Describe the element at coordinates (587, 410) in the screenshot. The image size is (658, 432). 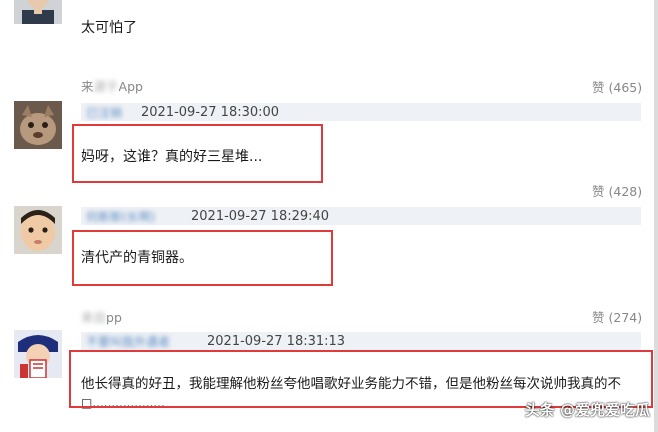
I see `watermark: 头条 @爱兜爱吃瓜` at that location.